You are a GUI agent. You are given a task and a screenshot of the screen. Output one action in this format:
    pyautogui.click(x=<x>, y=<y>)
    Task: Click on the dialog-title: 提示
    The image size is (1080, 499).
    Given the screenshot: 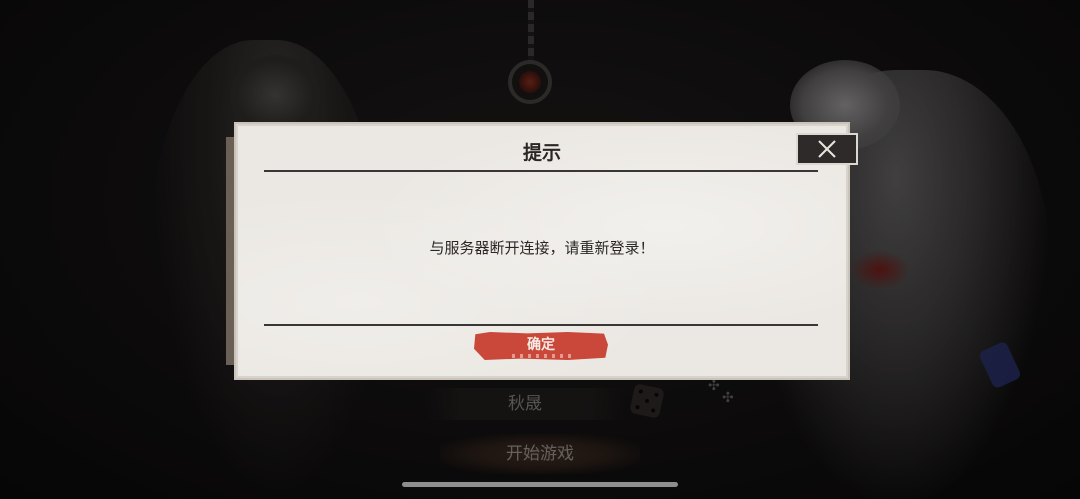 What is the action you would take?
    pyautogui.click(x=541, y=153)
    